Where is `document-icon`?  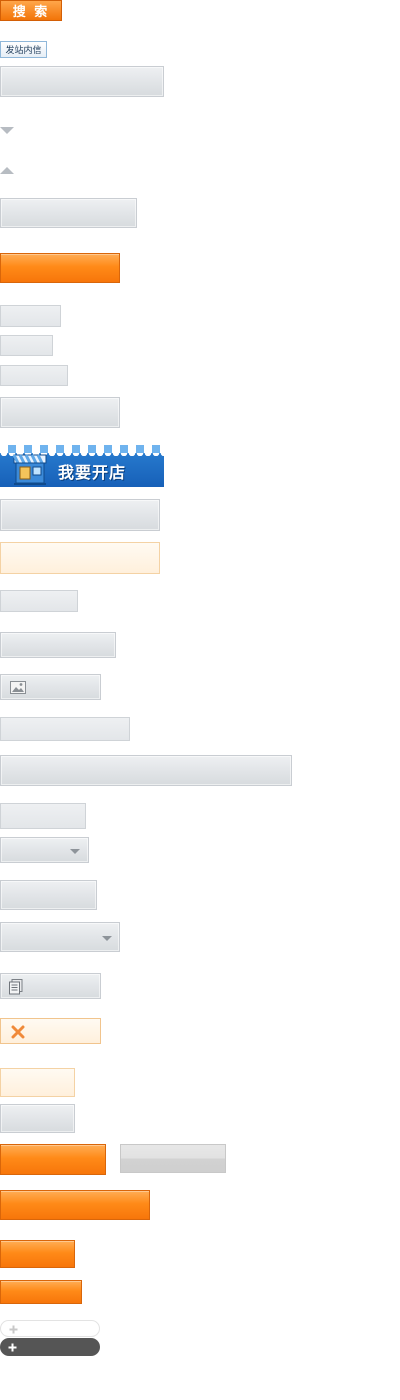
document-icon is located at coordinates (16, 987).